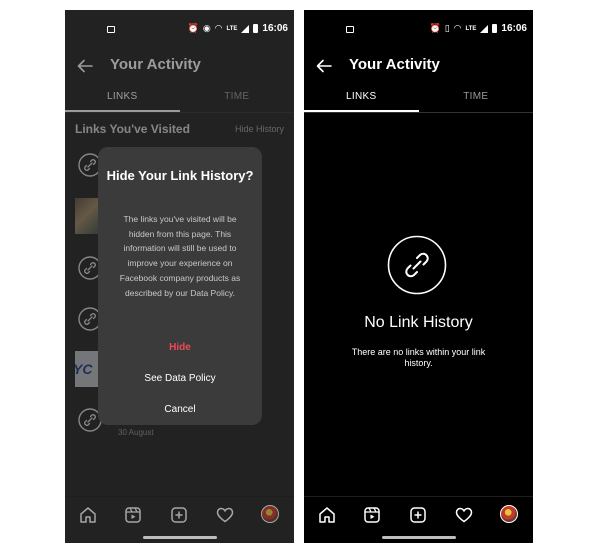 Image resolution: width=599 pixels, height=554 pixels. Describe the element at coordinates (136, 432) in the screenshot. I see `link-date: 30 August` at that location.